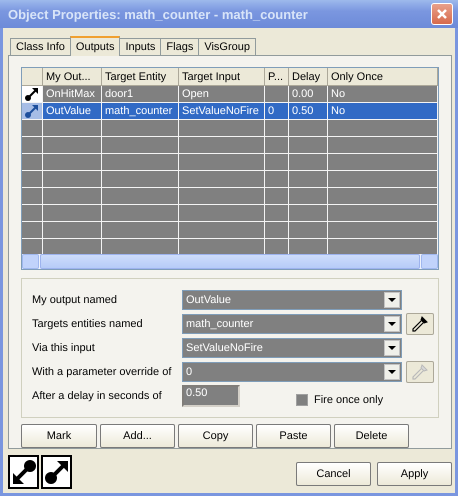 Image resolution: width=458 pixels, height=496 pixels. I want to click on dropdown-field: OutValue, so click(292, 300).